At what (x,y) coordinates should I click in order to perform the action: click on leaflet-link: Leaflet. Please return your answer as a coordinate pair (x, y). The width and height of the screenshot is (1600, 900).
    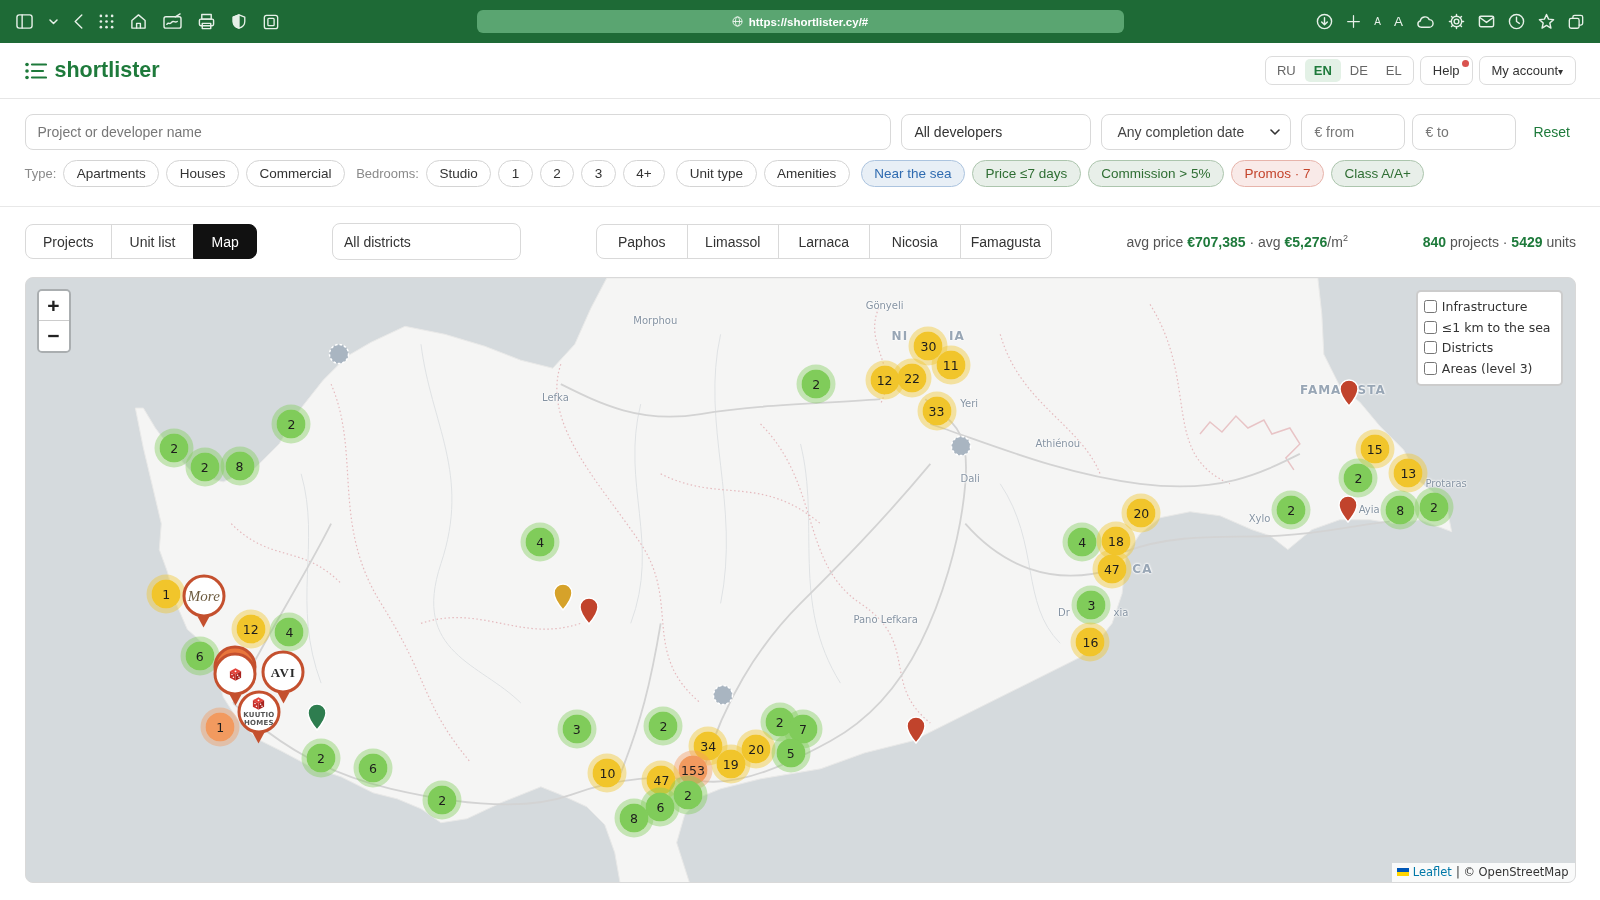
    Looking at the image, I should click on (1432, 872).